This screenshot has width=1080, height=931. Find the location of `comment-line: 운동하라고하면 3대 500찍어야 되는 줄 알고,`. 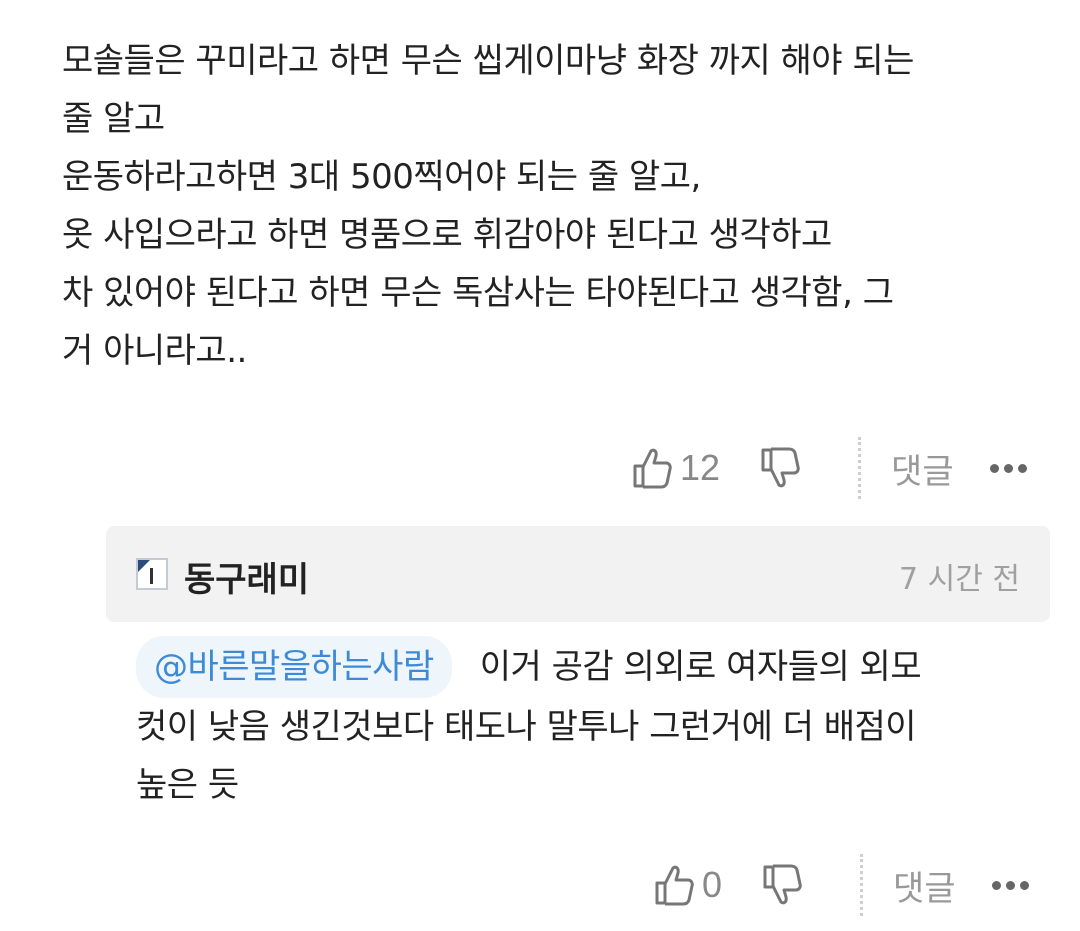

comment-line: 운동하라고하면 3대 500찍어야 되는 줄 알고, is located at coordinates (381, 177).